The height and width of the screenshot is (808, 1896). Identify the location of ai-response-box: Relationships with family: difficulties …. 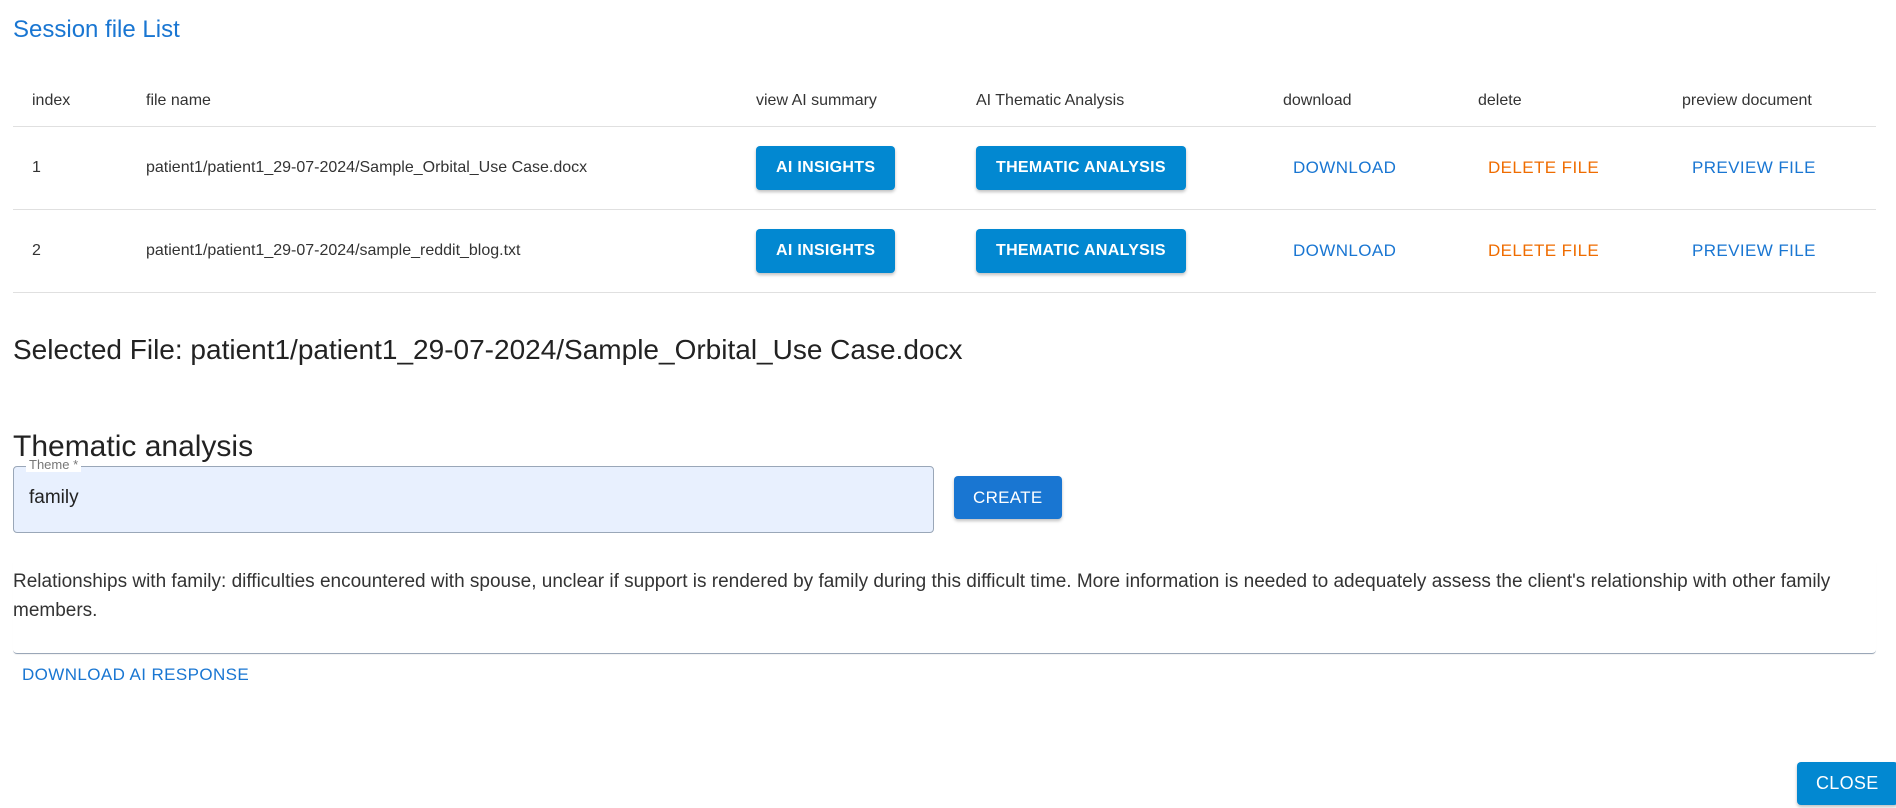
(944, 608).